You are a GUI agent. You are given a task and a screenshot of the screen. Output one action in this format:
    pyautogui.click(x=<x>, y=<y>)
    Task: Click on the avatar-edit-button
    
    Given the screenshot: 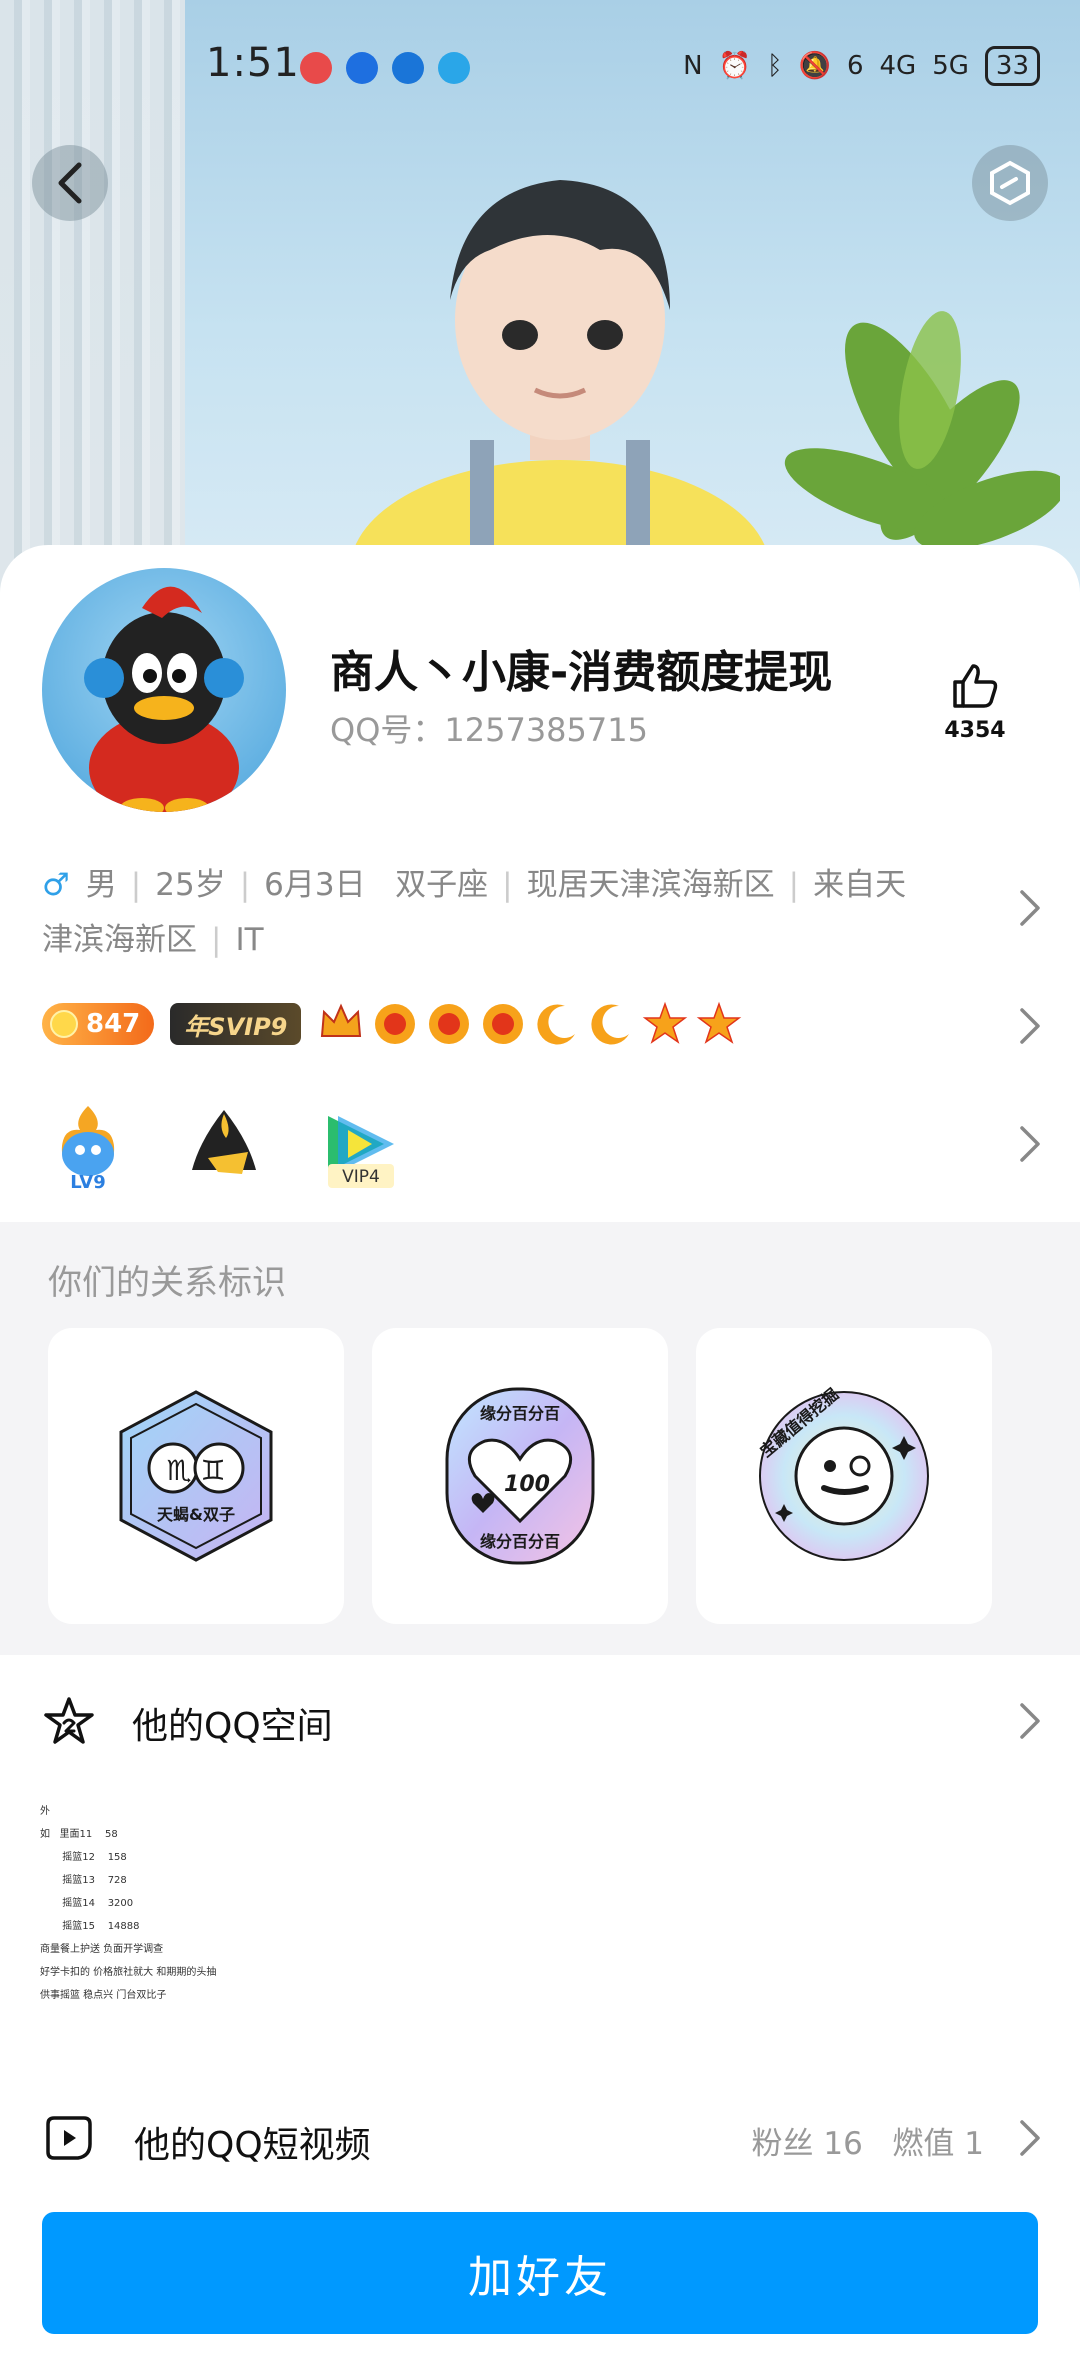 What is the action you would take?
    pyautogui.click(x=1010, y=183)
    